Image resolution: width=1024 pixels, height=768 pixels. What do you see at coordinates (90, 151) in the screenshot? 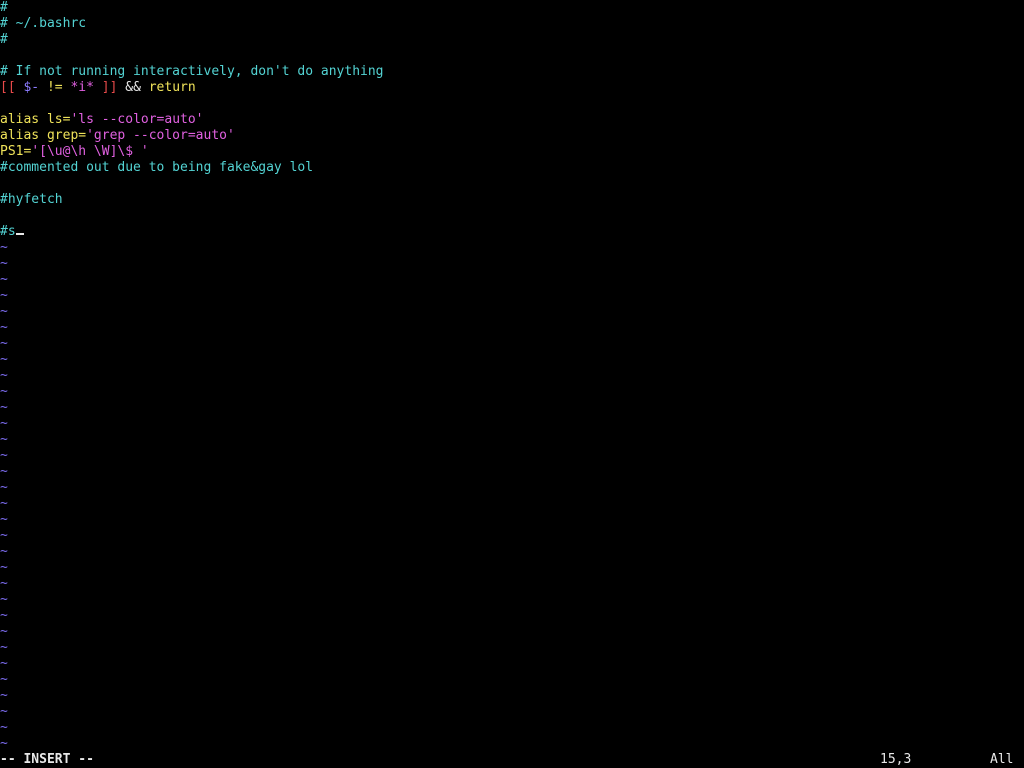
I see `code-token: '[\u@\h \W]\$ '` at bounding box center [90, 151].